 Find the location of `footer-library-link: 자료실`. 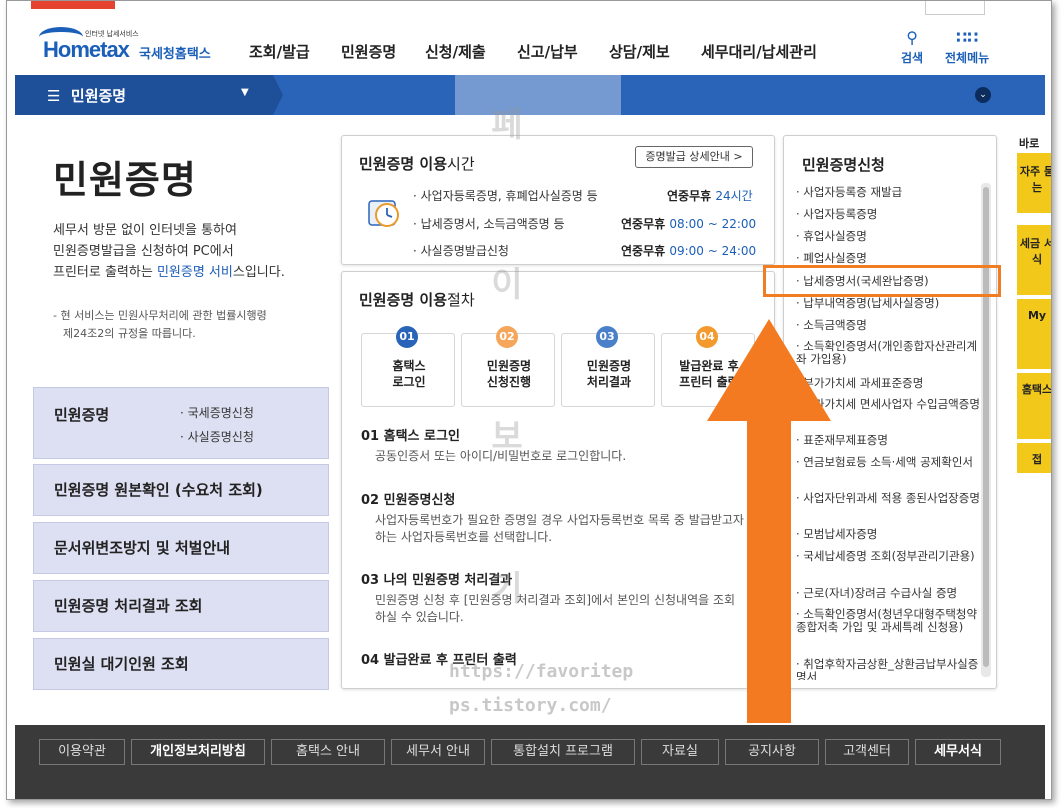

footer-library-link: 자료실 is located at coordinates (680, 752).